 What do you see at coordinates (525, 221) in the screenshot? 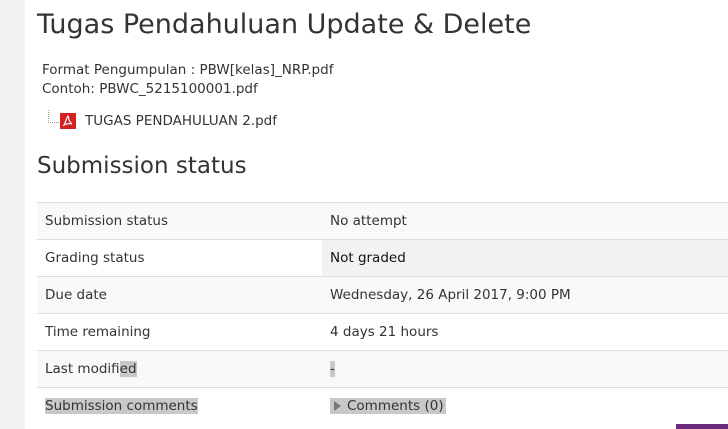
I see `row-value: No attempt` at bounding box center [525, 221].